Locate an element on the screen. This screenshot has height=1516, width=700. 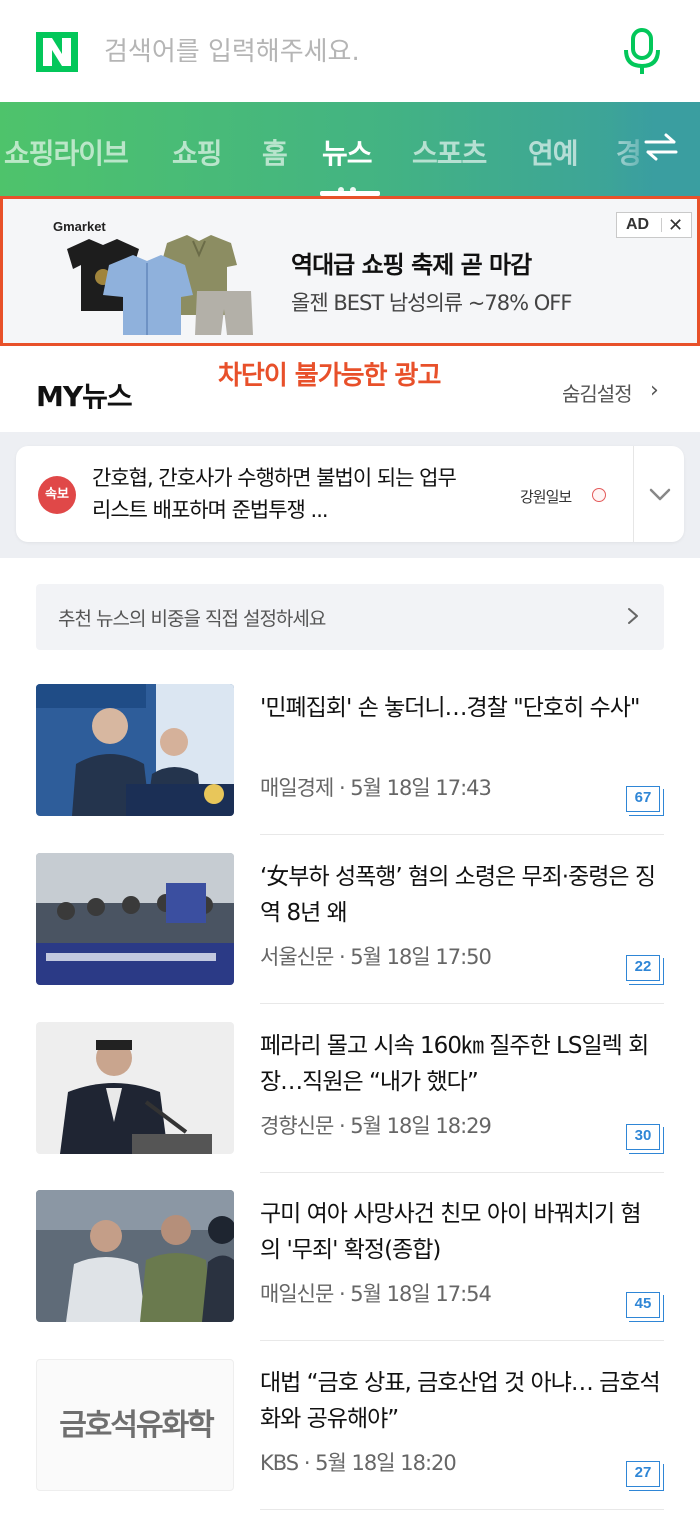
tab-shopping: 쇼핑 is located at coordinates (197, 152).